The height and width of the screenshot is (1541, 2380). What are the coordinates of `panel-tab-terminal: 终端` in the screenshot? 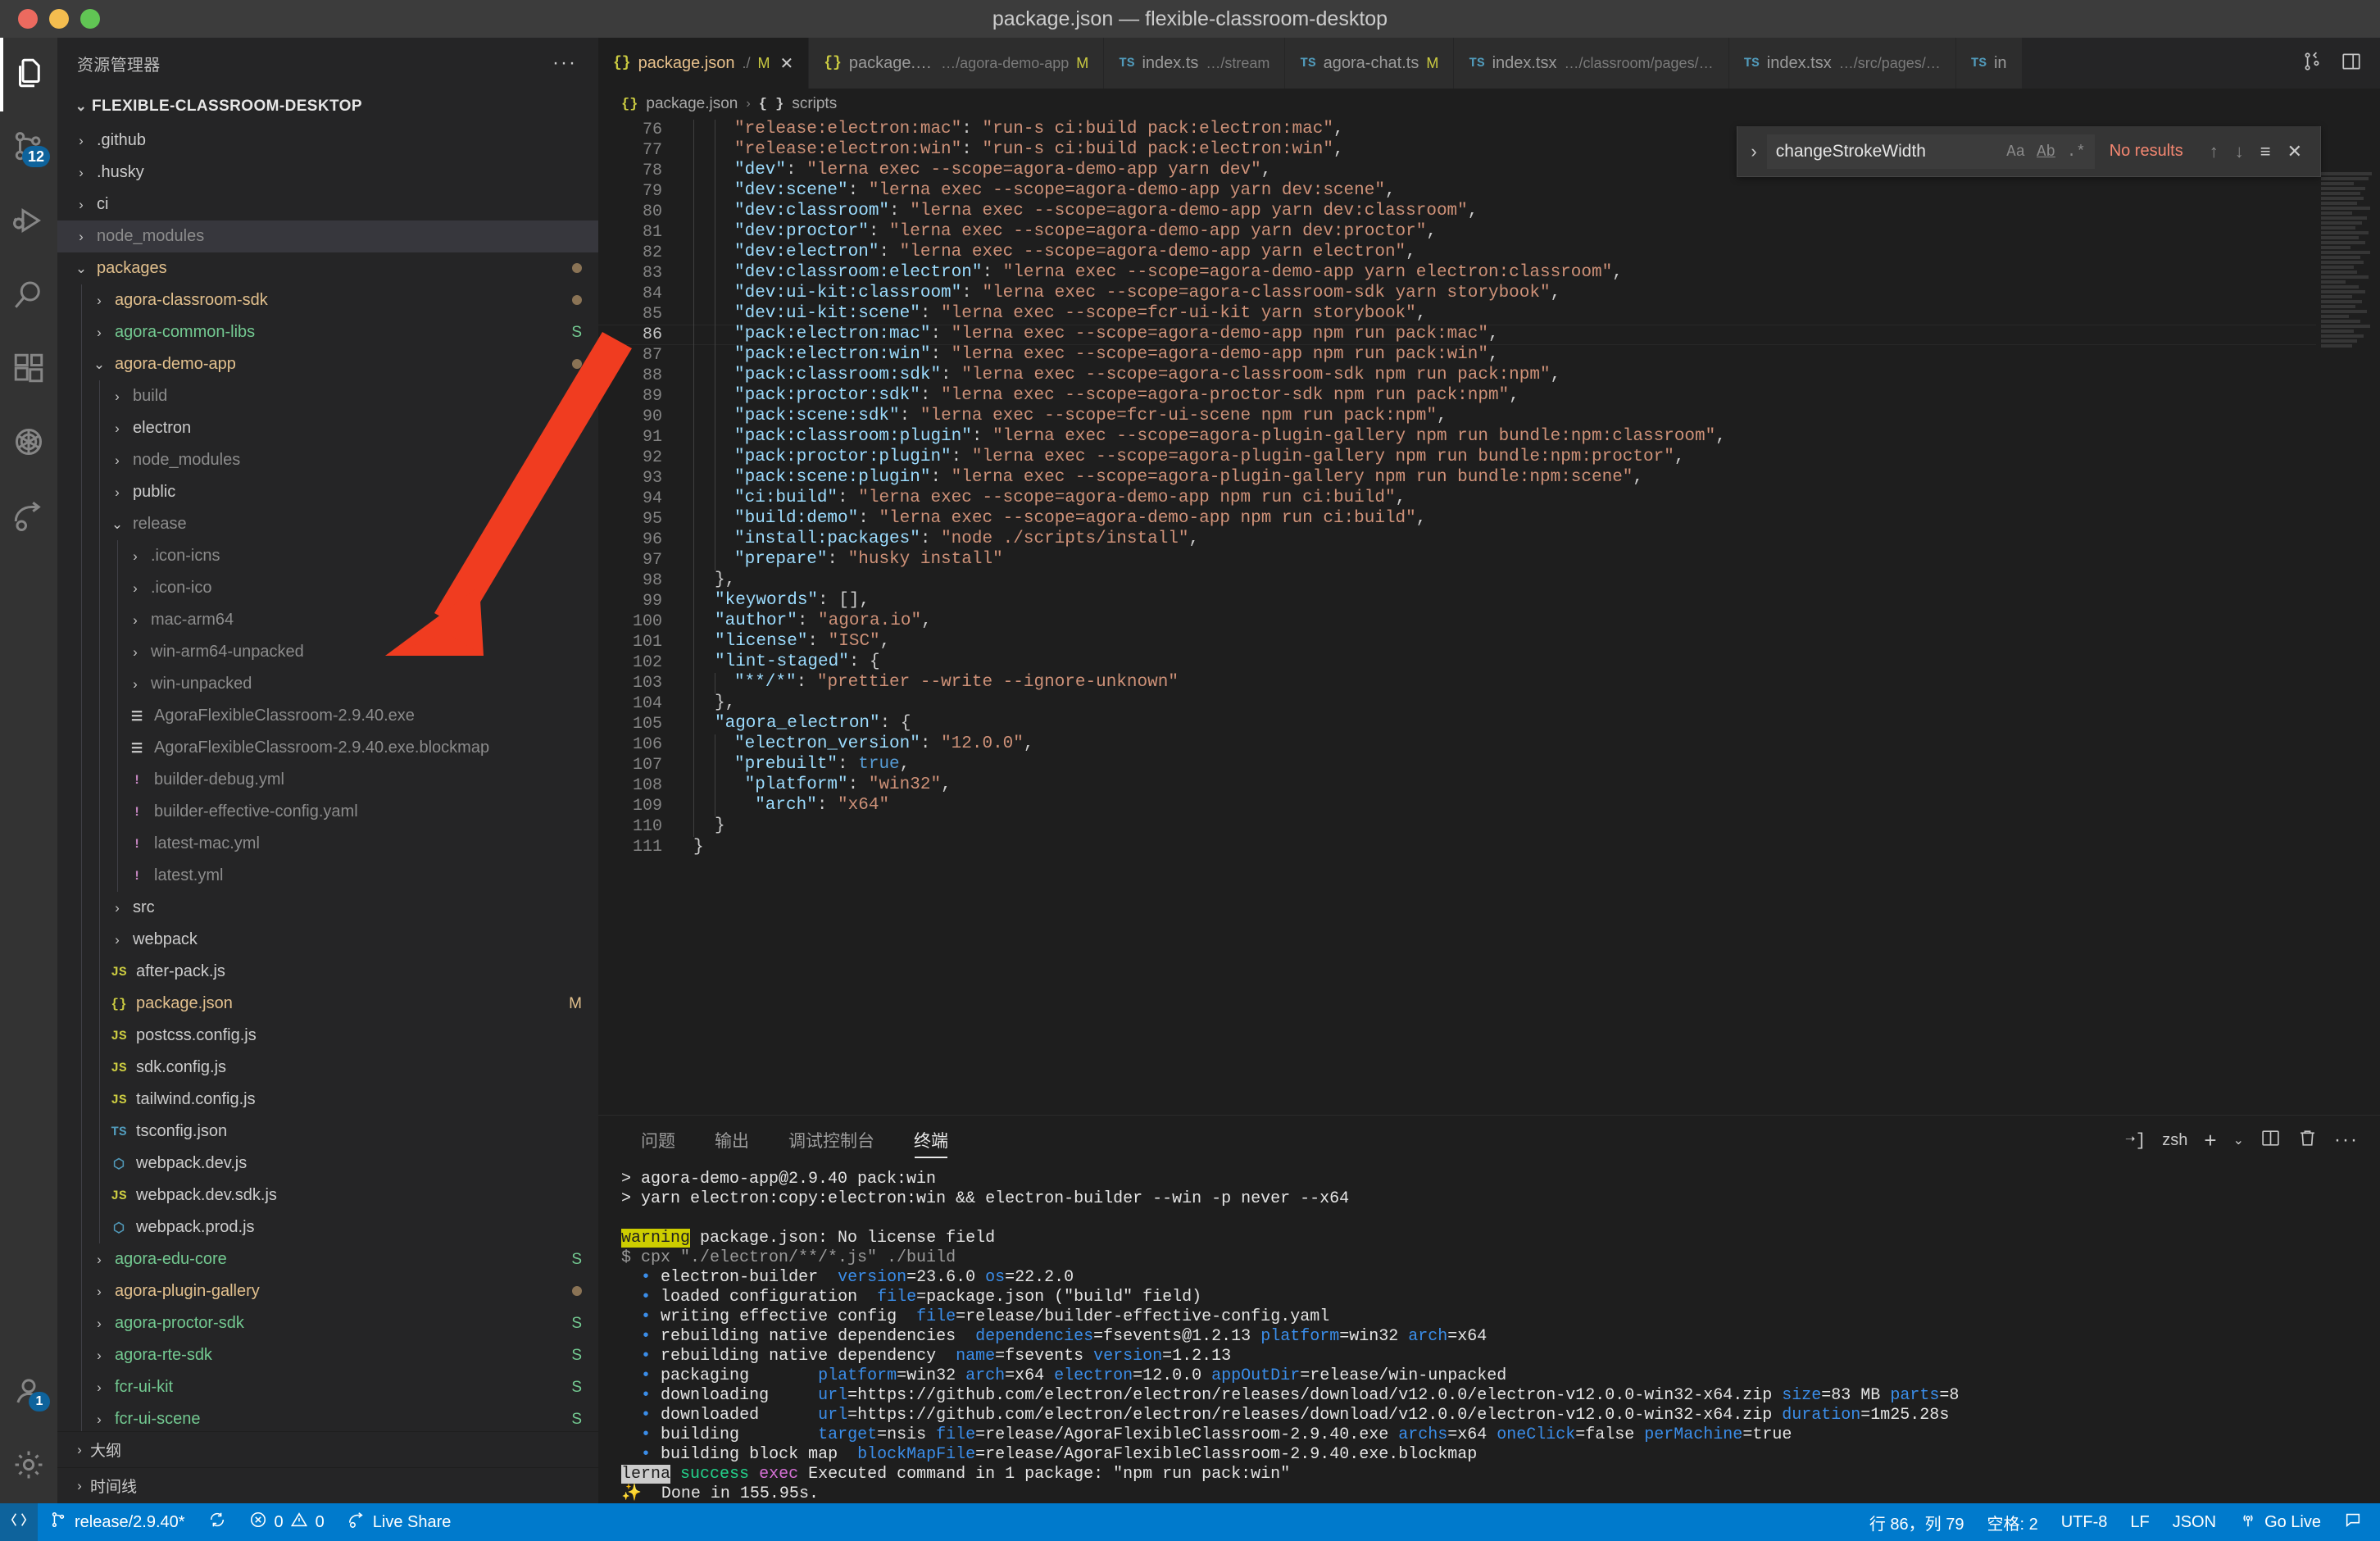 It's located at (931, 1140).